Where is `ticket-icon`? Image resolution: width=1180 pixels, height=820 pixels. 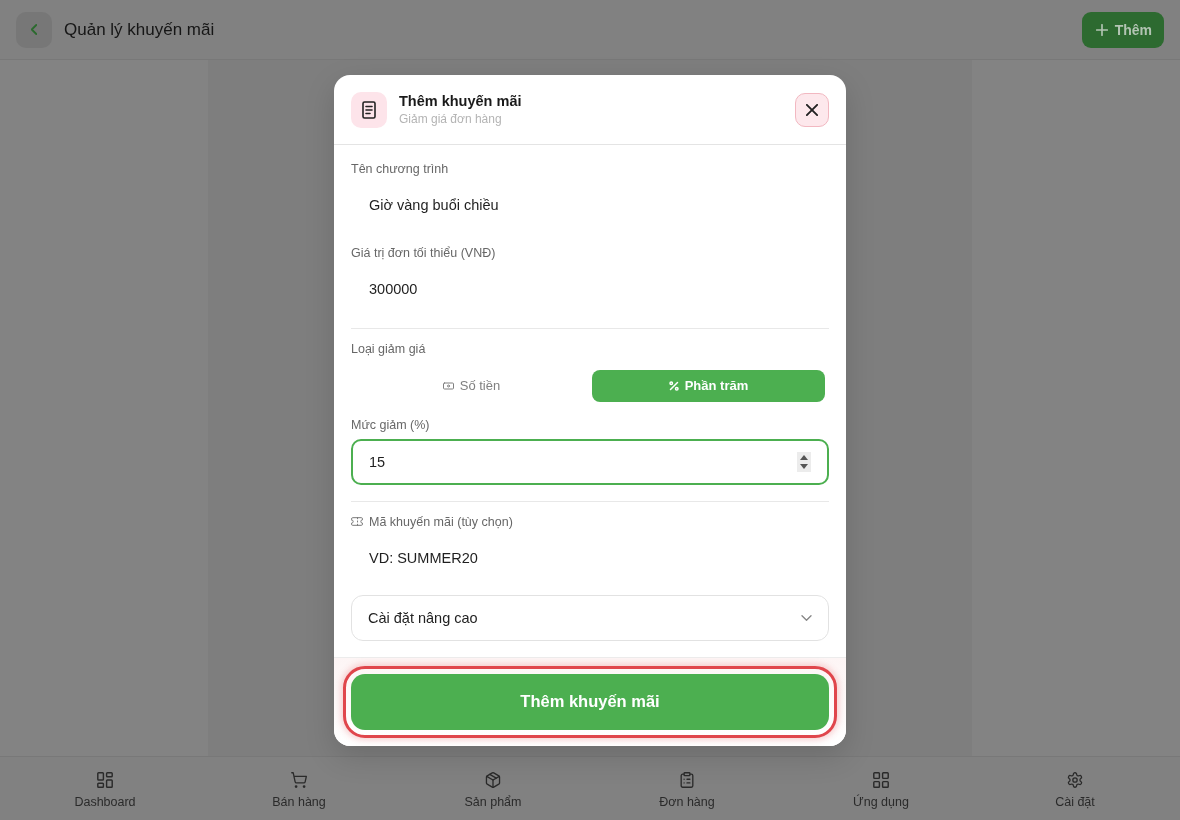
ticket-icon is located at coordinates (357, 521).